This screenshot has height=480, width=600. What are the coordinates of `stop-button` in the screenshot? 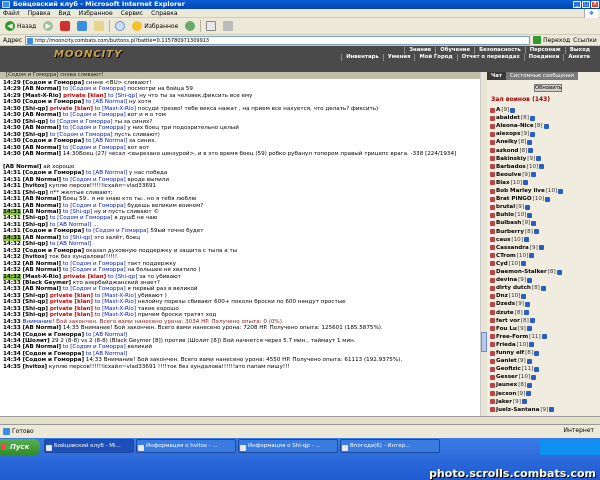 It's located at (65, 26).